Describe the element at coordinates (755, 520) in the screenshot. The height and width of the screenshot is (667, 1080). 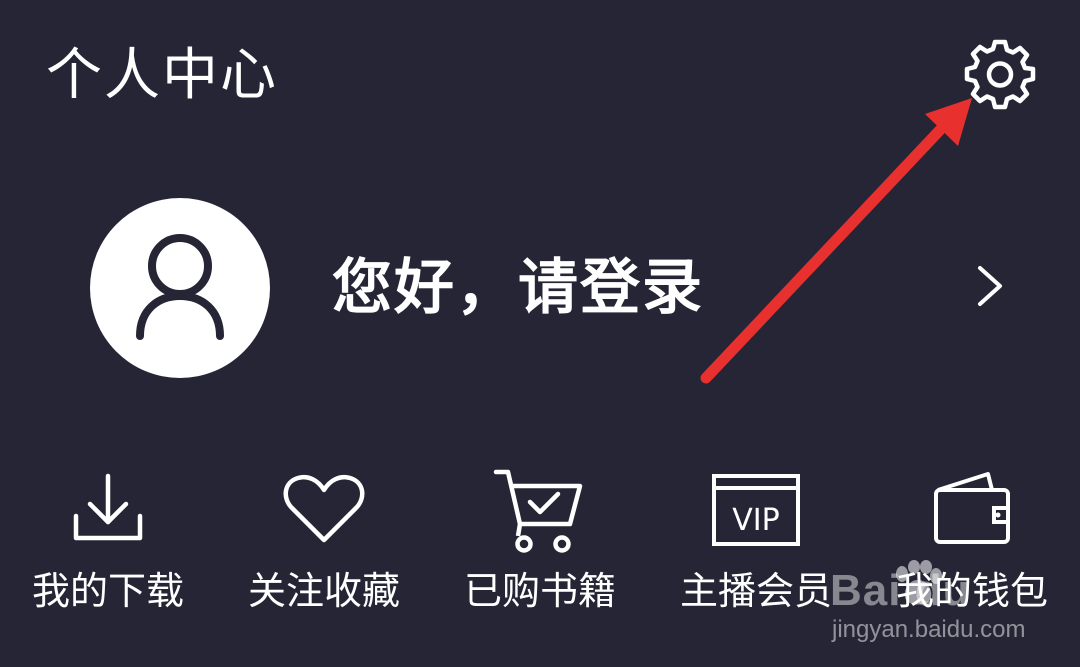
I see `vip-text: VIP` at that location.